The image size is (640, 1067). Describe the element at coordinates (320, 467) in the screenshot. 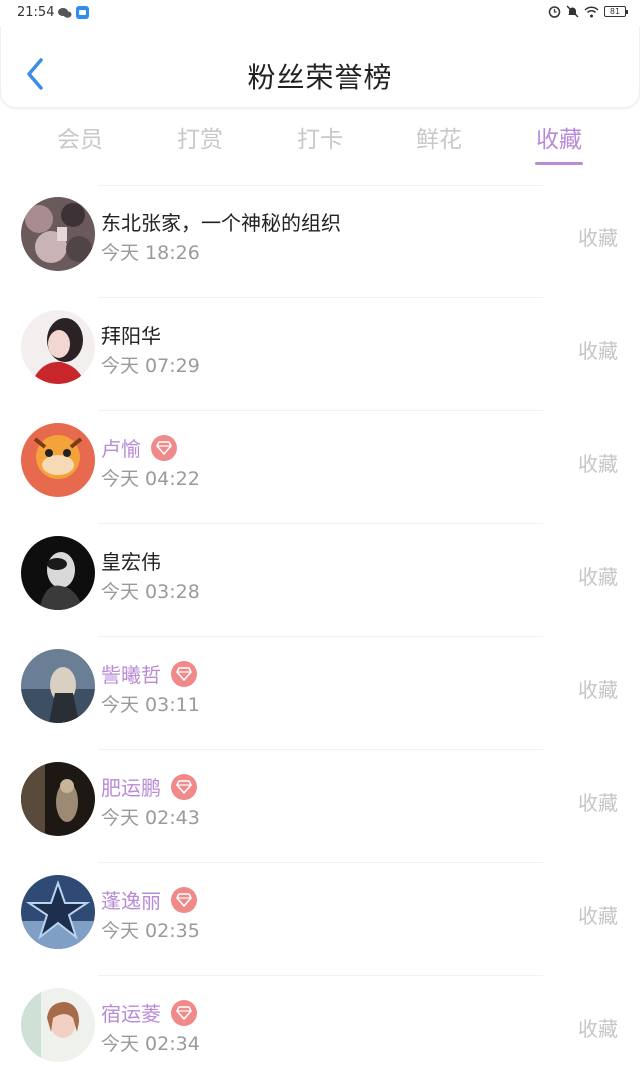

I see `list-item: 卢愉 今天 04:22 收藏` at that location.